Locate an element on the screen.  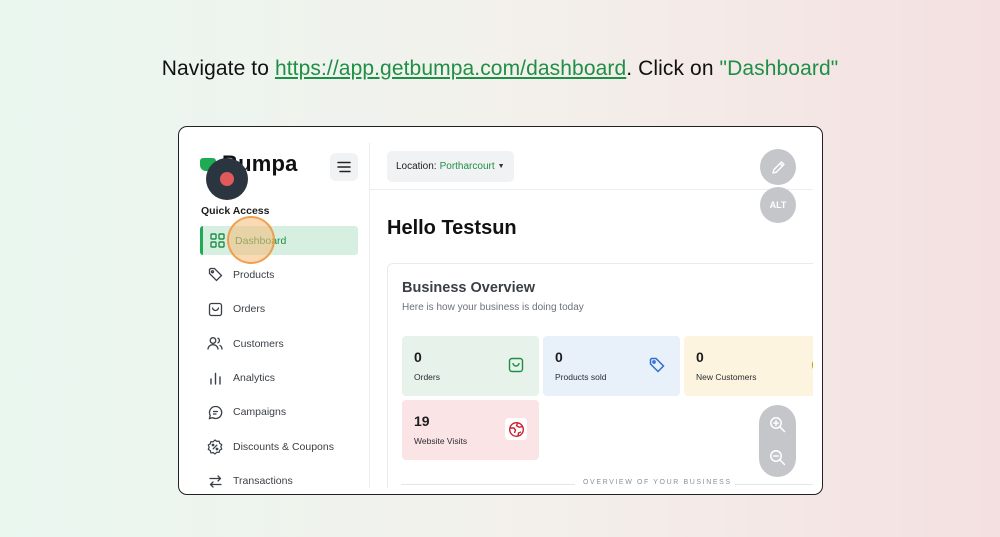
location-label: Location: is located at coordinates (416, 166).